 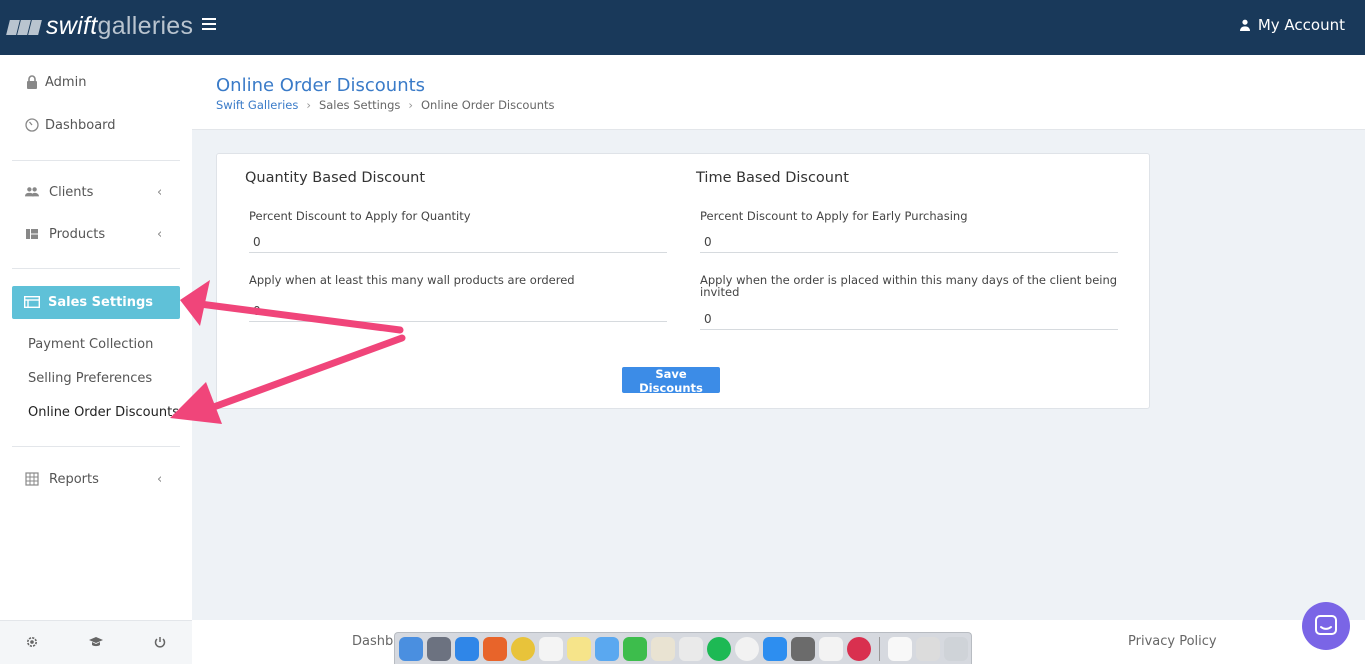 I want to click on sidebar-item-dashboard: Dashboard, so click(x=96, y=125).